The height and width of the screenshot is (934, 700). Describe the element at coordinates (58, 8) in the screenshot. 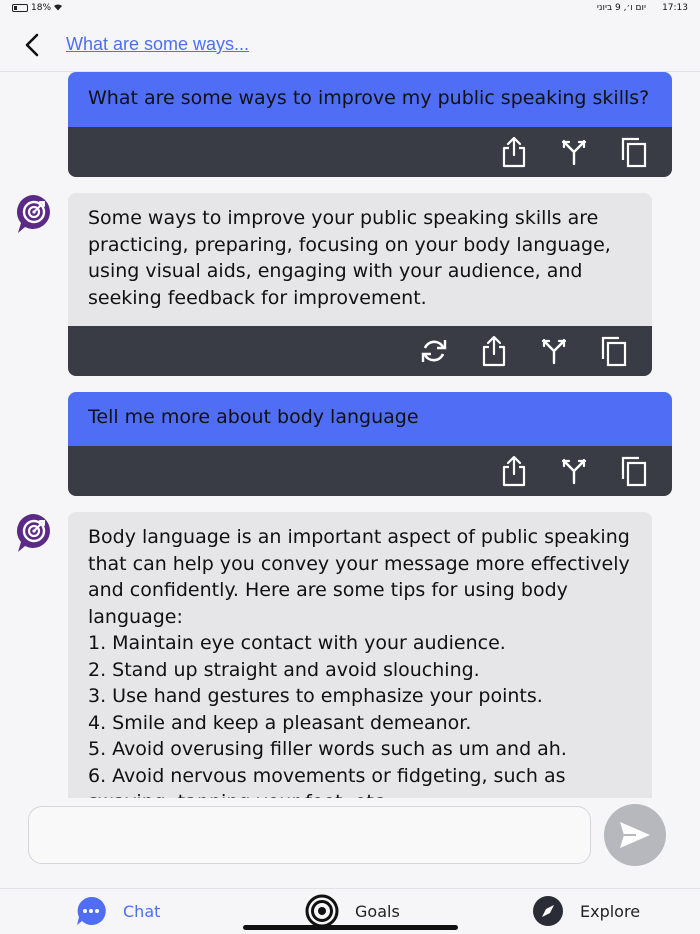

I see `wifi-icon` at that location.